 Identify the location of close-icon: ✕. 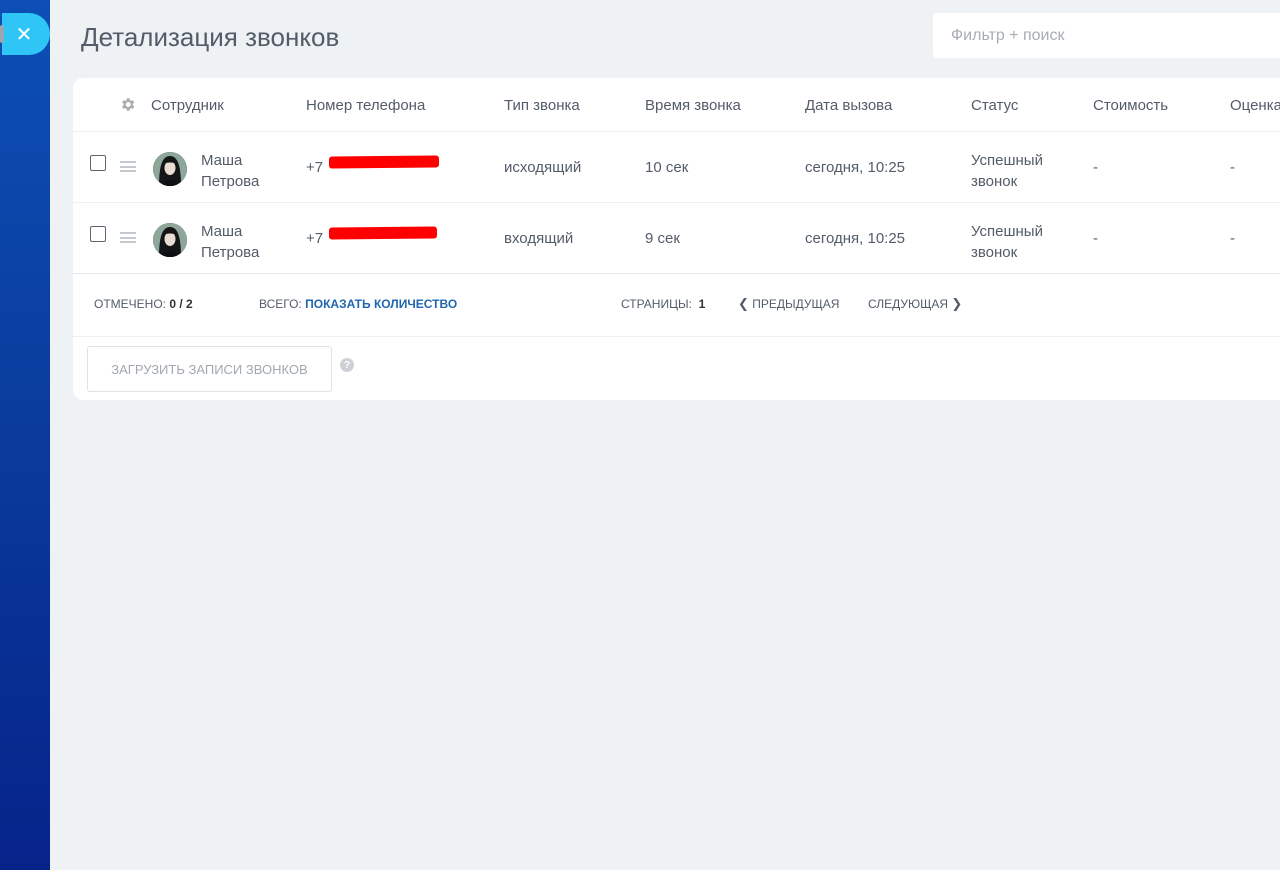
(24, 34).